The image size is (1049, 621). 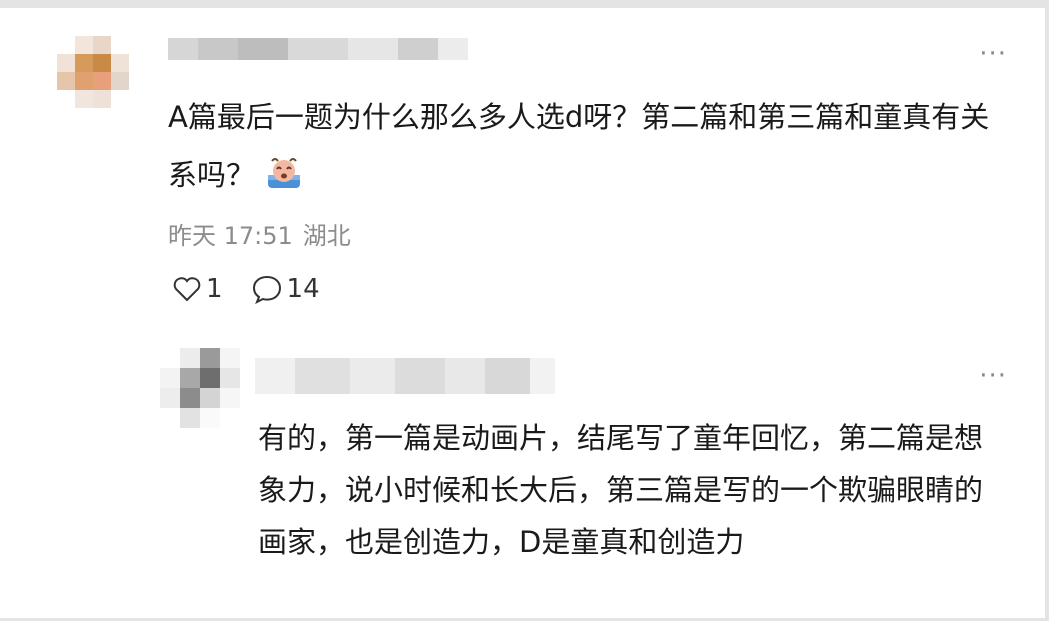 What do you see at coordinates (214, 289) in the screenshot?
I see `like-count: 1` at bounding box center [214, 289].